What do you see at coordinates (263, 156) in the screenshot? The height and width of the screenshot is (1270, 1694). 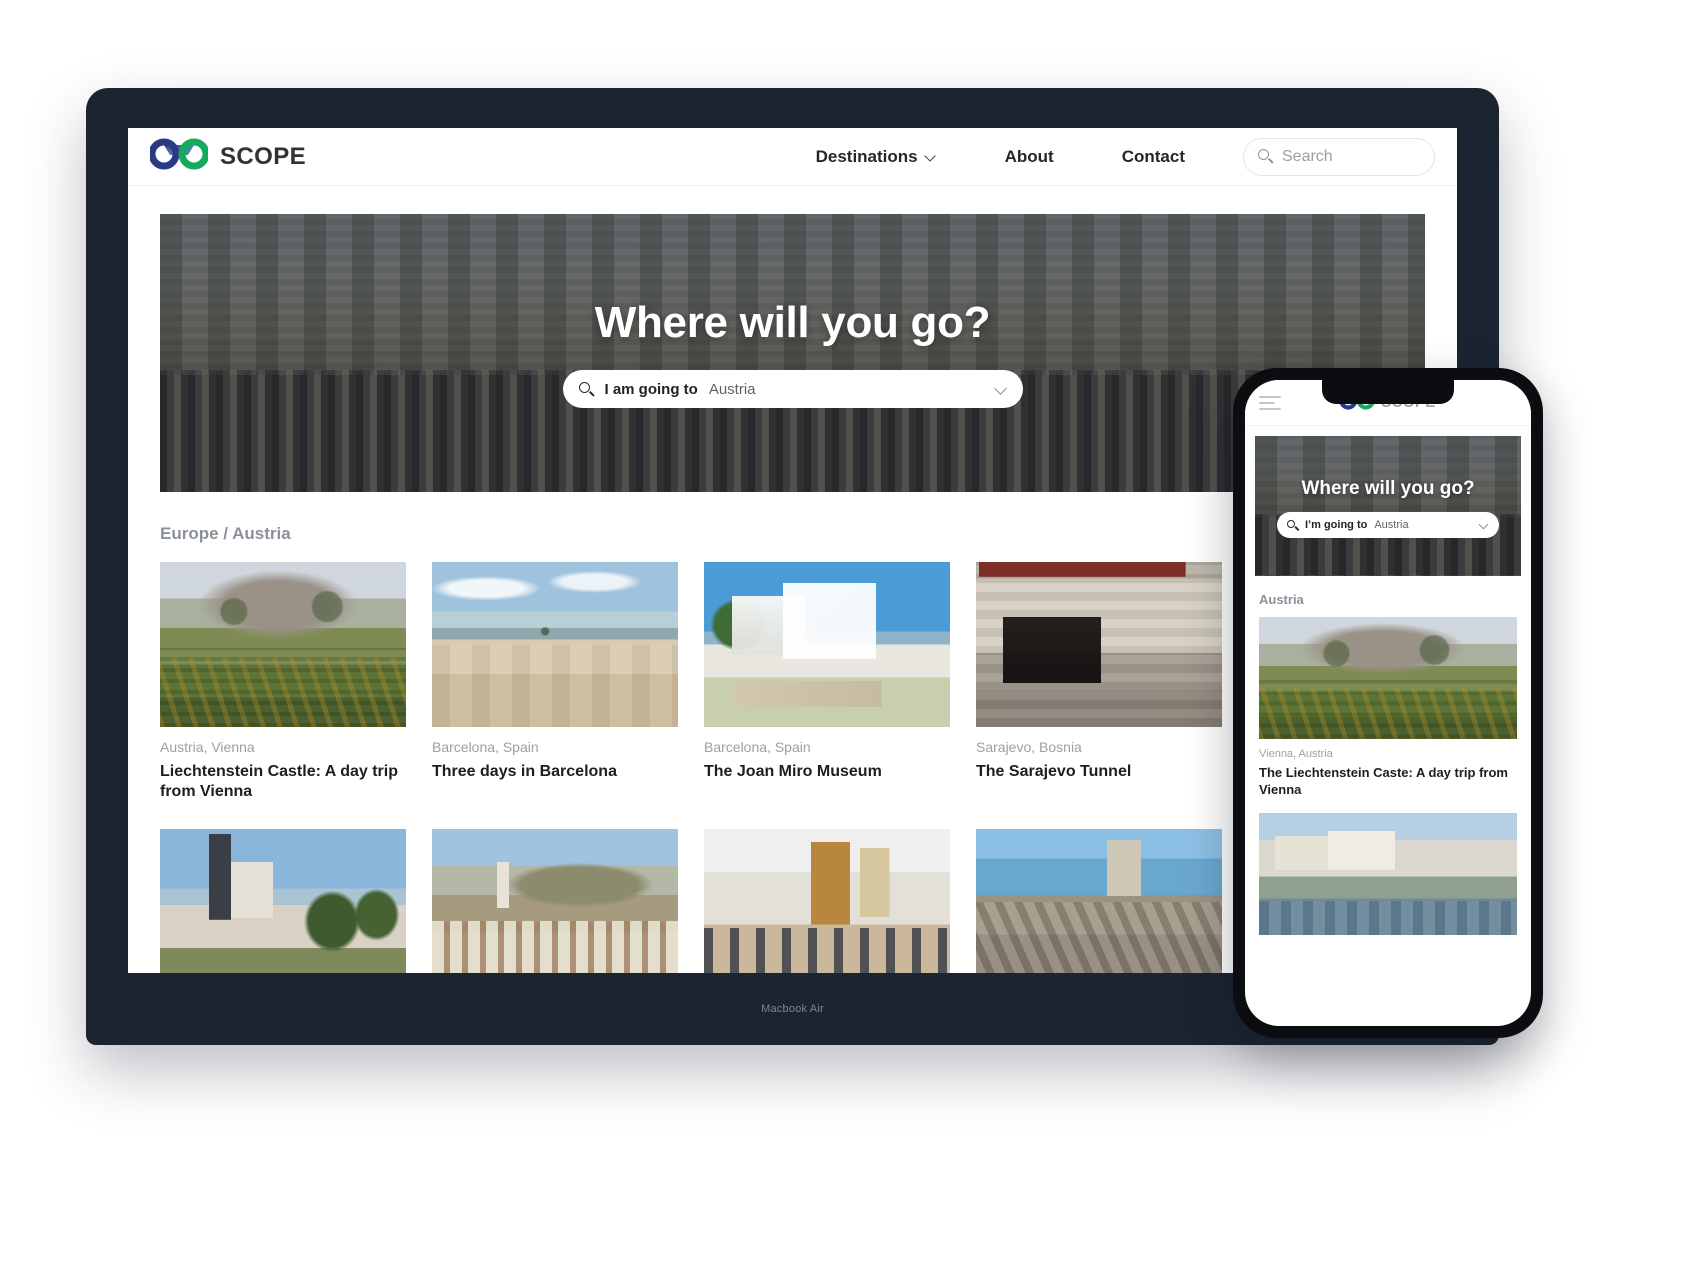 I see `brand-name: SCOPE` at bounding box center [263, 156].